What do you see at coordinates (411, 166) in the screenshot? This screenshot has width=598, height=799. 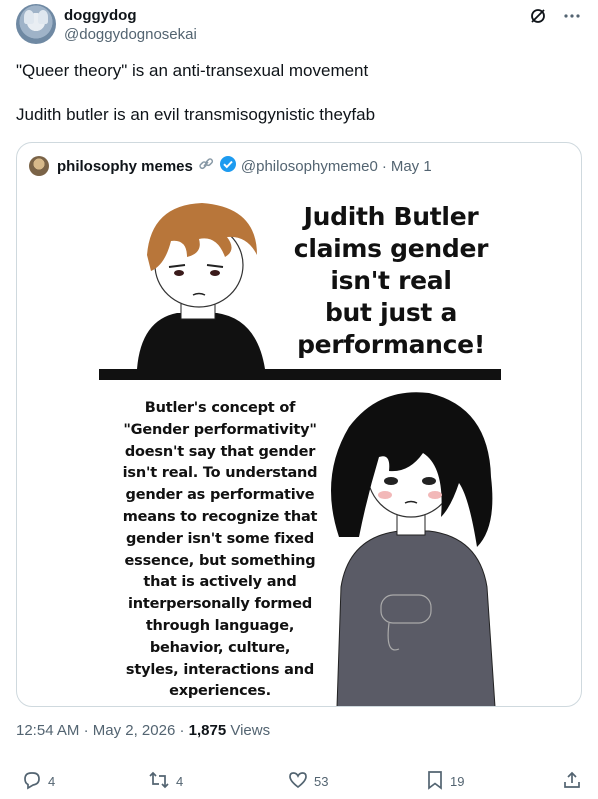 I see `quote-date: May 1` at bounding box center [411, 166].